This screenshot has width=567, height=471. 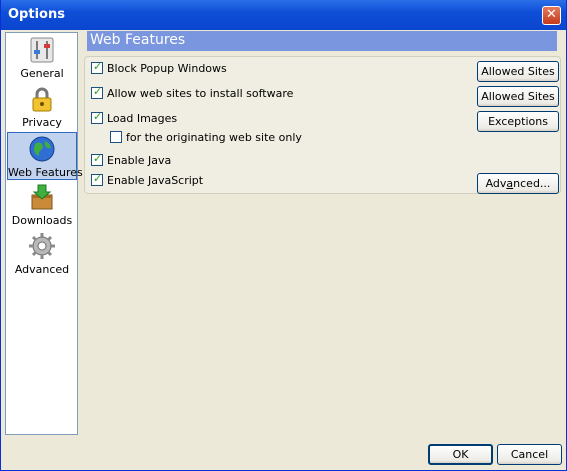 I want to click on sidebar-item-label: General, so click(x=42, y=73).